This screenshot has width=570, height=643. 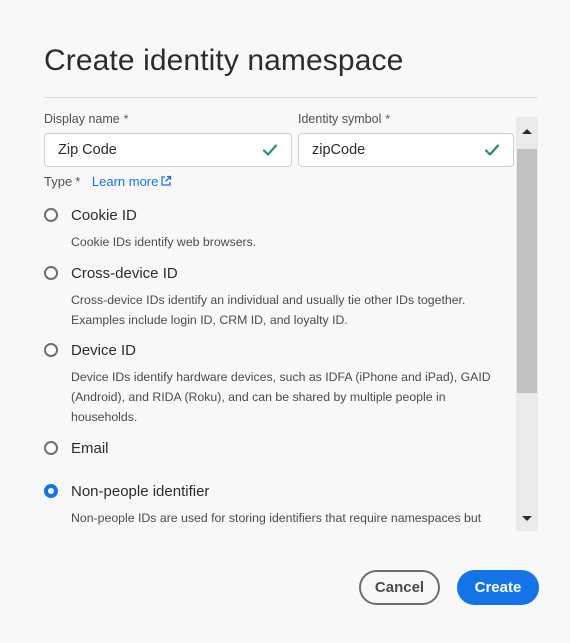 What do you see at coordinates (104, 215) in the screenshot?
I see `option-label: Cookie ID` at bounding box center [104, 215].